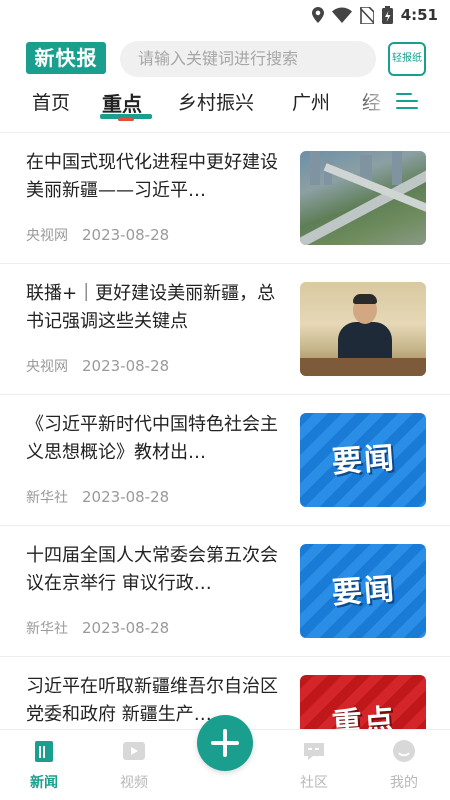 This screenshot has width=450, height=800. I want to click on location-icon, so click(317, 15).